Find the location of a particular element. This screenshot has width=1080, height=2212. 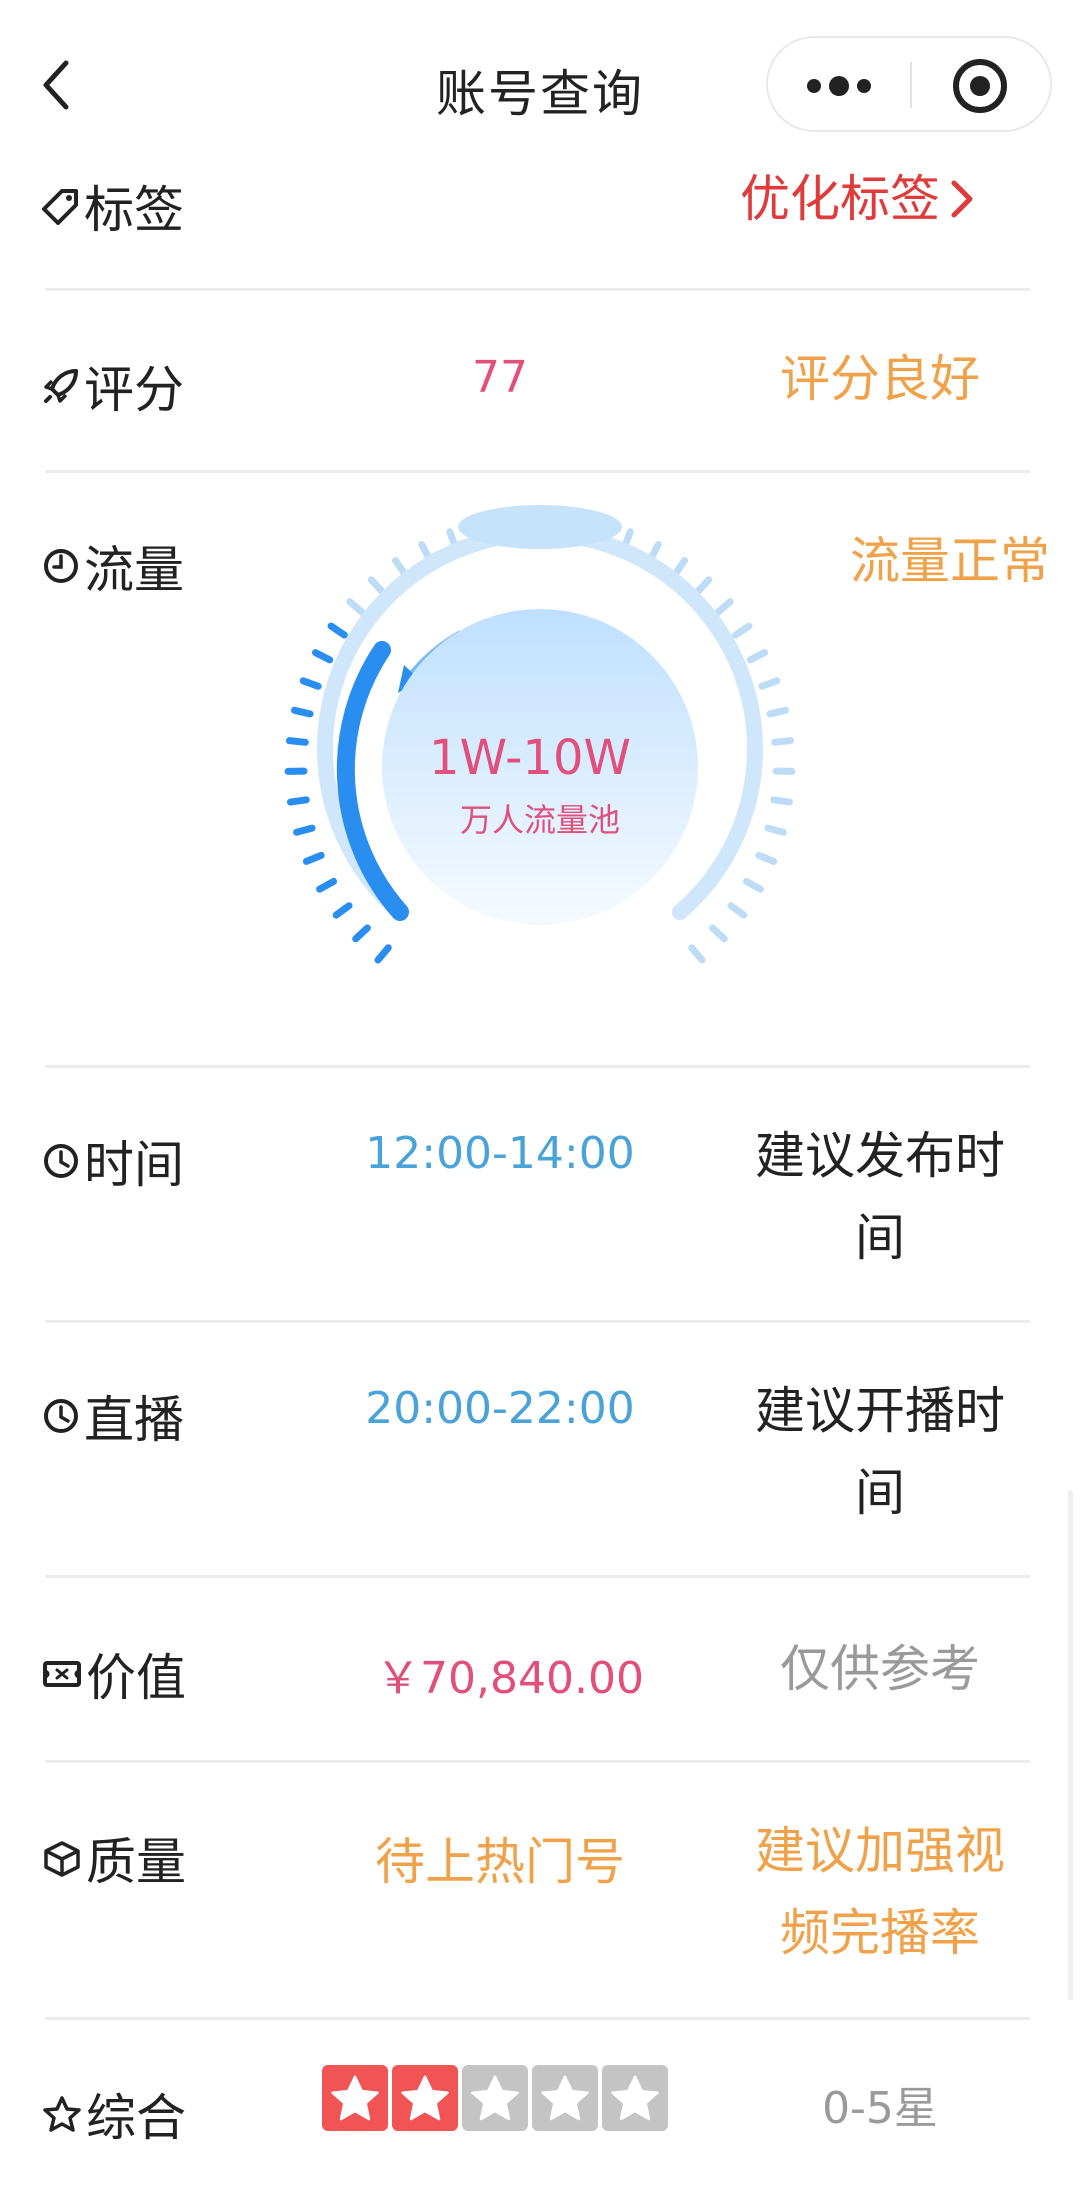

chevron-right-icon is located at coordinates (962, 199).